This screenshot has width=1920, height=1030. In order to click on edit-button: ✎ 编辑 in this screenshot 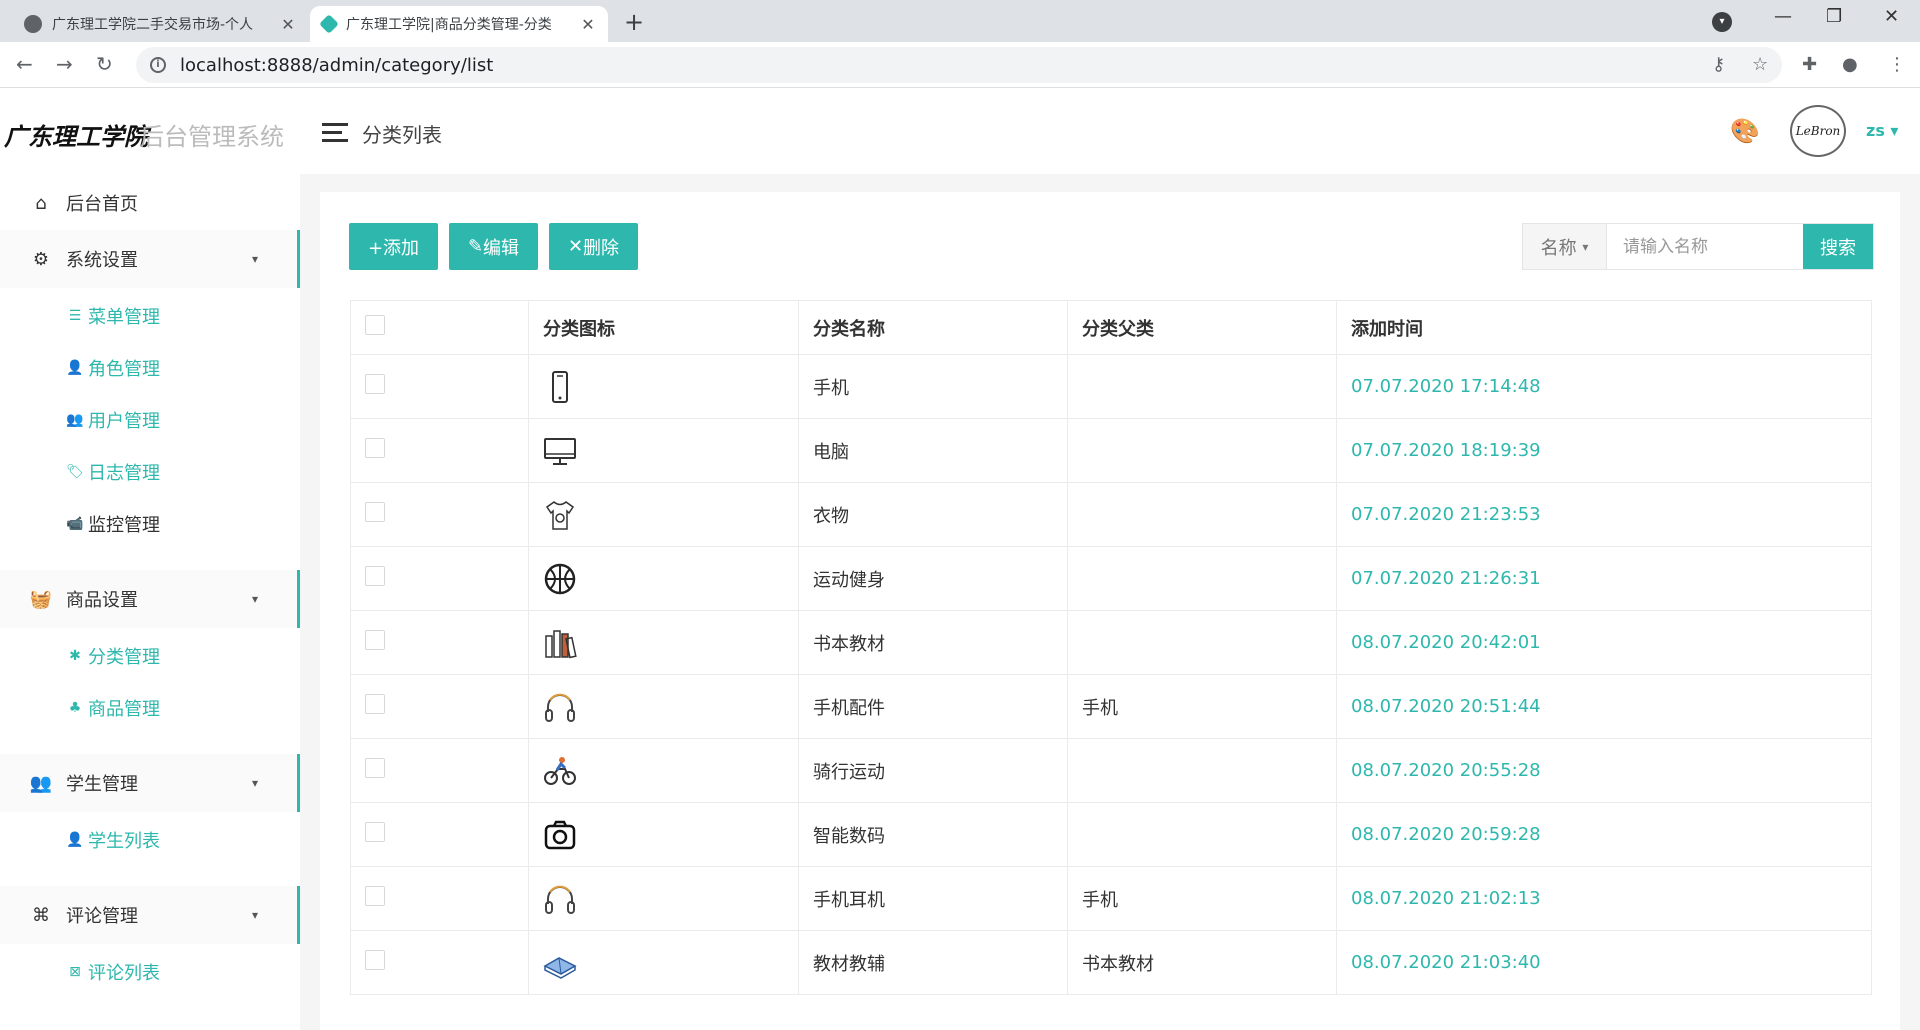, I will do `click(493, 246)`.